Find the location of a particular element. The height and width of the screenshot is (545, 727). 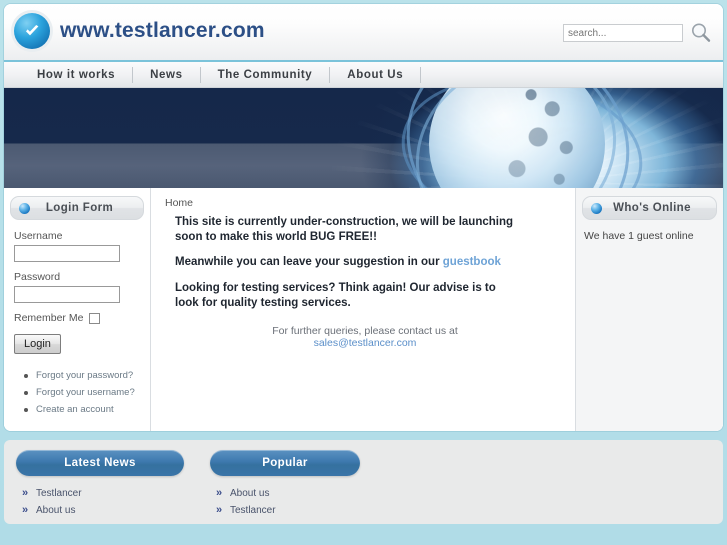

nav-item-the-community: The Community is located at coordinates (265, 75).